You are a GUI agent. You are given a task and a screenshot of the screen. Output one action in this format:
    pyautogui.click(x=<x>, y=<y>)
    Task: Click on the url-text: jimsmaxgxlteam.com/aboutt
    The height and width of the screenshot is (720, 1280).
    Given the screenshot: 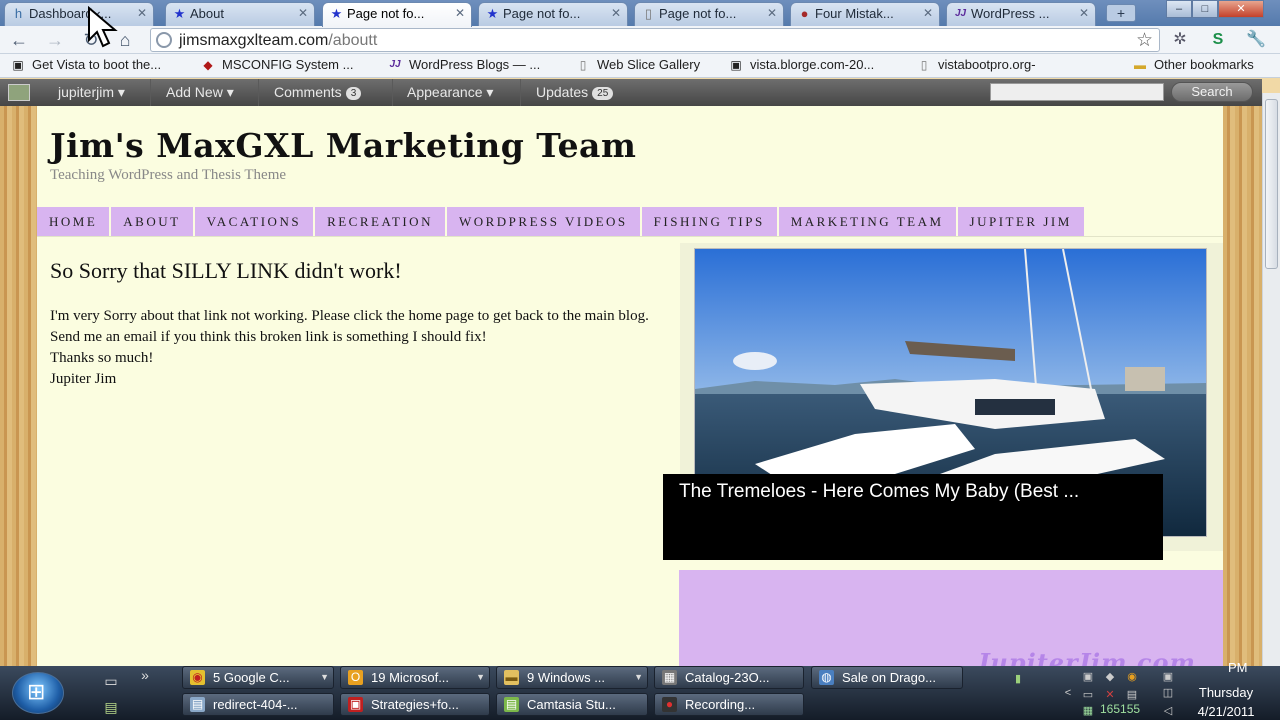 What is the action you would take?
    pyautogui.click(x=278, y=41)
    